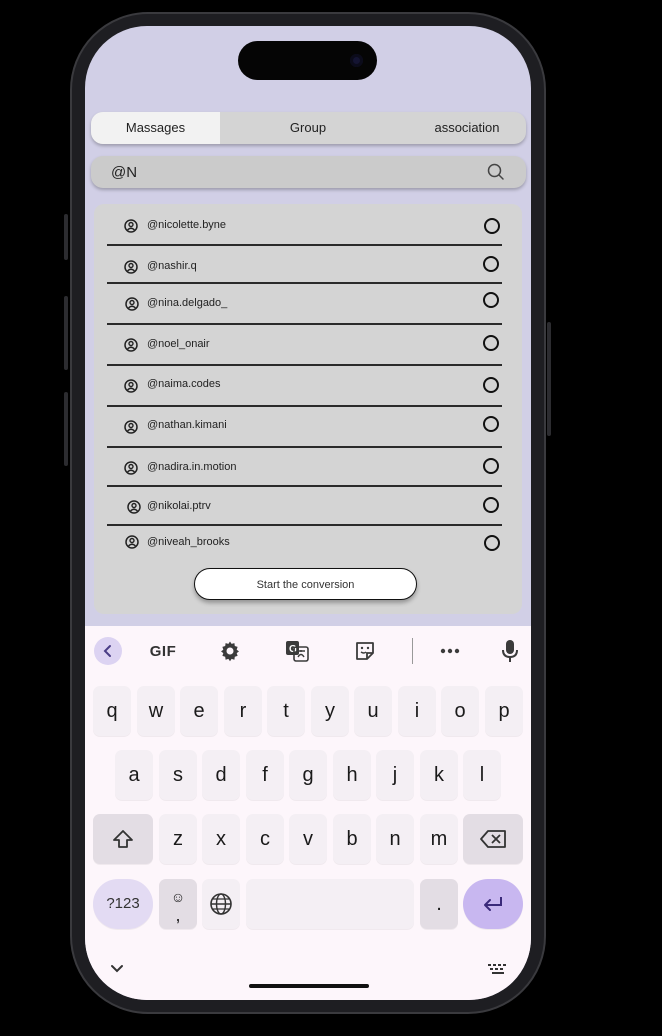 This screenshot has width=662, height=1036. I want to click on key-b: b, so click(352, 839).